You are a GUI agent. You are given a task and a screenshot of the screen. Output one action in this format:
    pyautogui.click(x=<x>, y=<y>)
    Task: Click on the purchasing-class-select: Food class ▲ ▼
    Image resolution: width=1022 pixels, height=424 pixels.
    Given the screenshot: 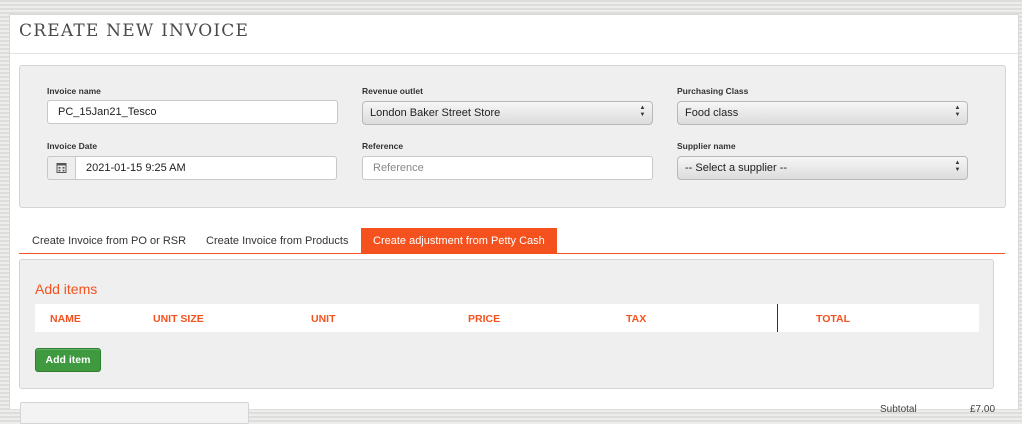 What is the action you would take?
    pyautogui.click(x=822, y=113)
    